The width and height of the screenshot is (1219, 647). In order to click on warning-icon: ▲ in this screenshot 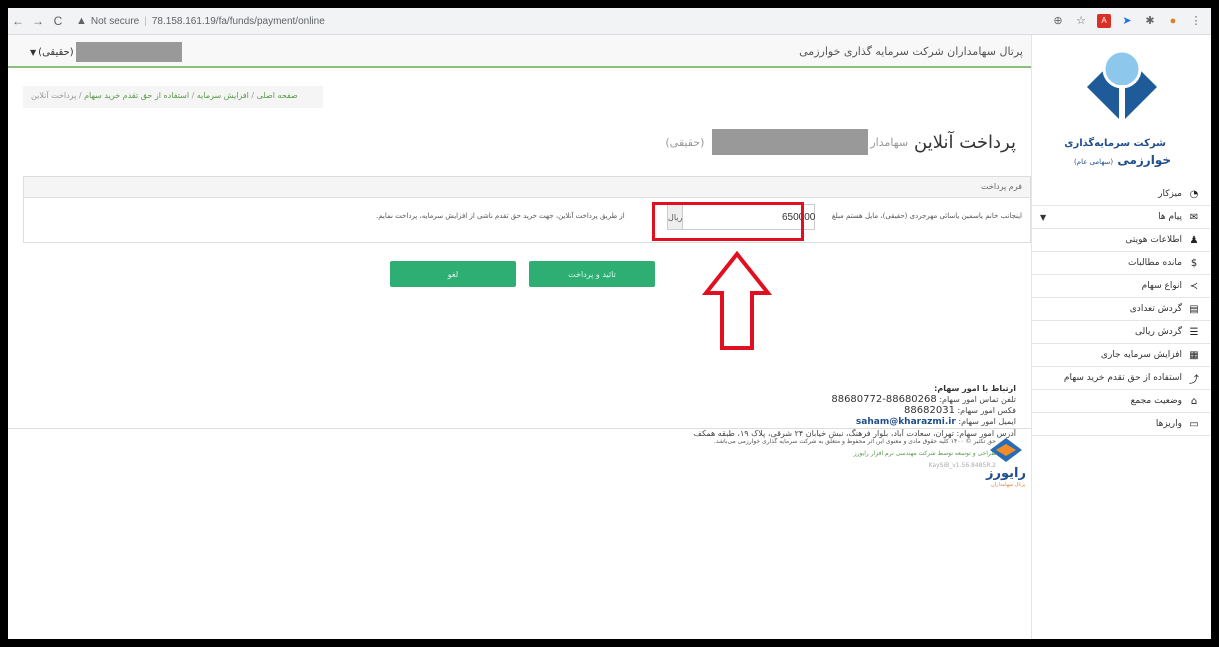, I will do `click(81, 21)`.